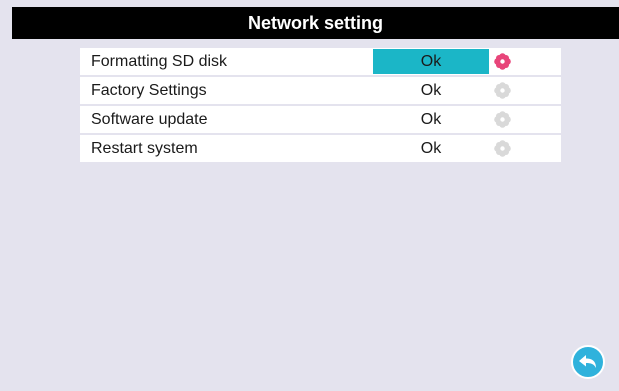  What do you see at coordinates (144, 148) in the screenshot?
I see `row-label: Restart system` at bounding box center [144, 148].